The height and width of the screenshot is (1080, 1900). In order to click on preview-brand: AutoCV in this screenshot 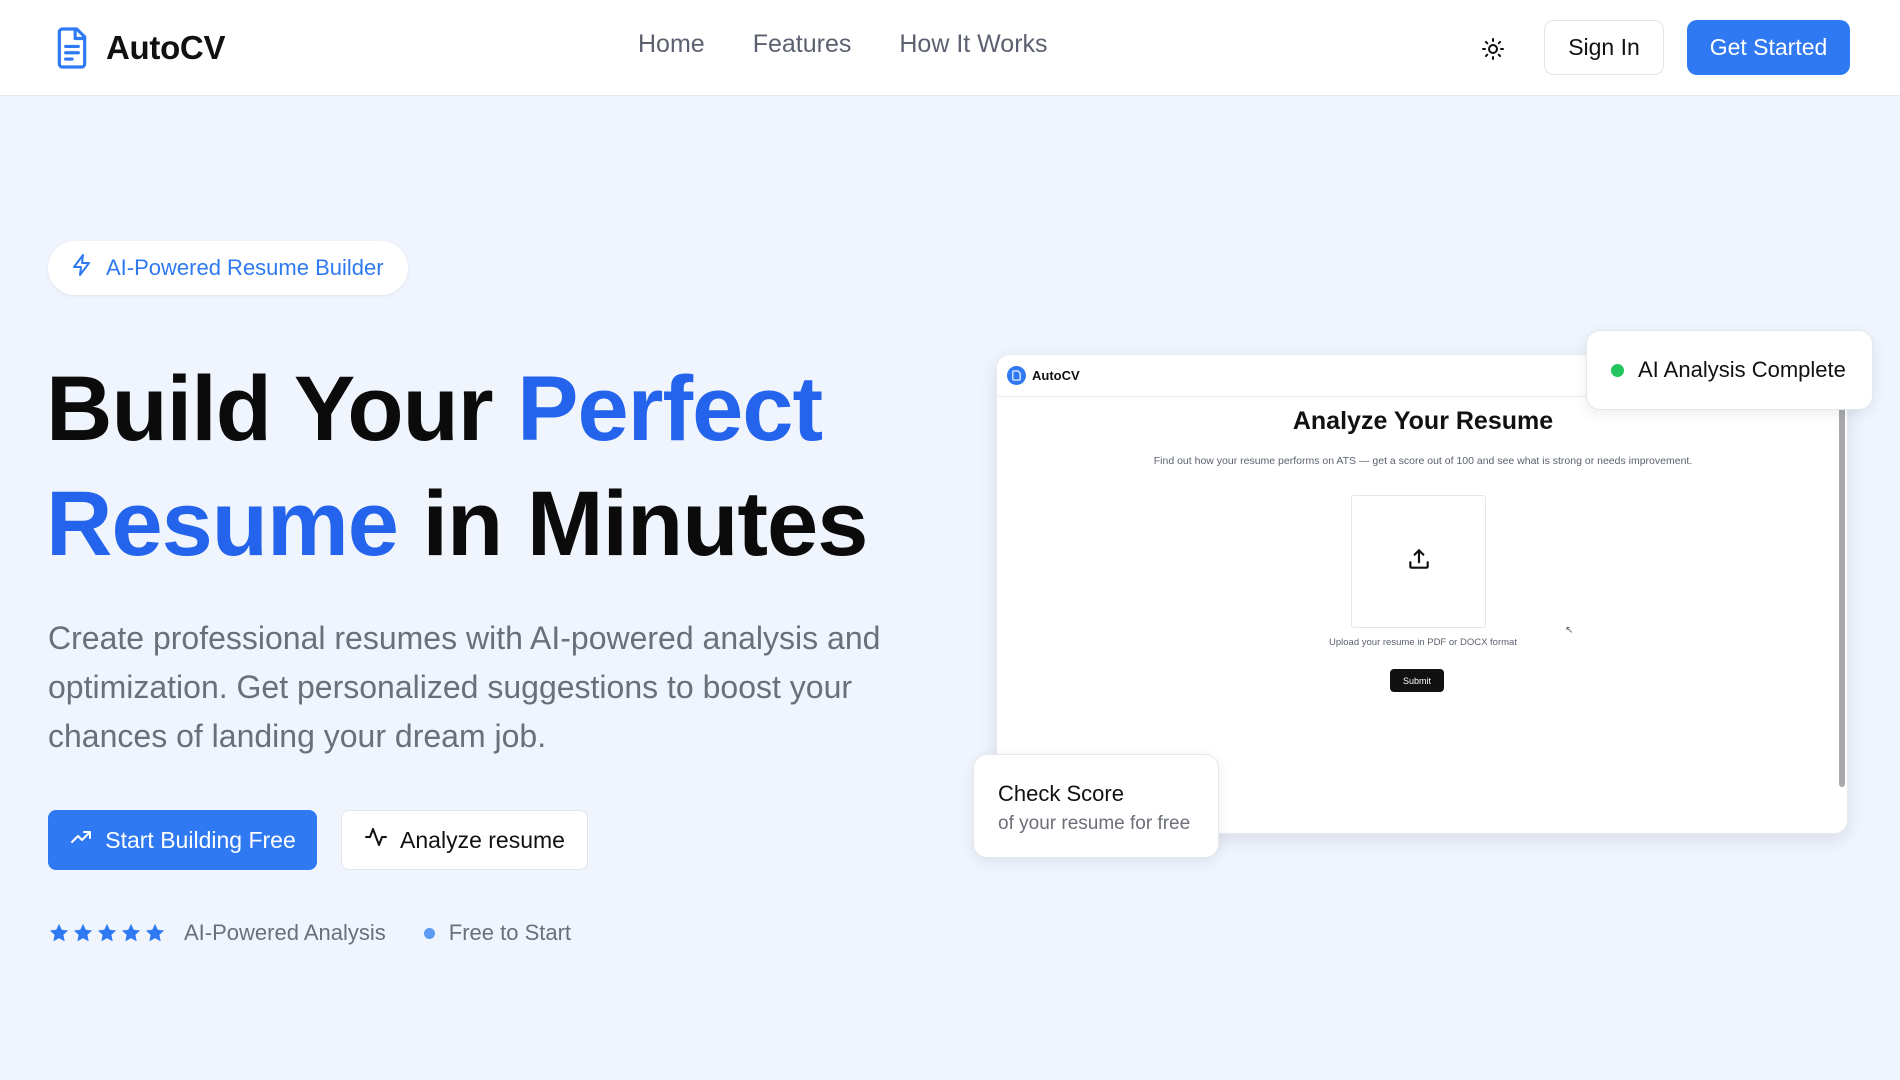, I will do `click(1056, 375)`.